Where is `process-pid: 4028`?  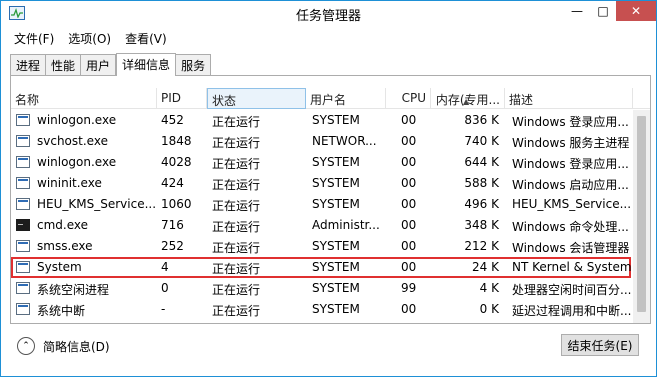 process-pid: 4028 is located at coordinates (176, 162).